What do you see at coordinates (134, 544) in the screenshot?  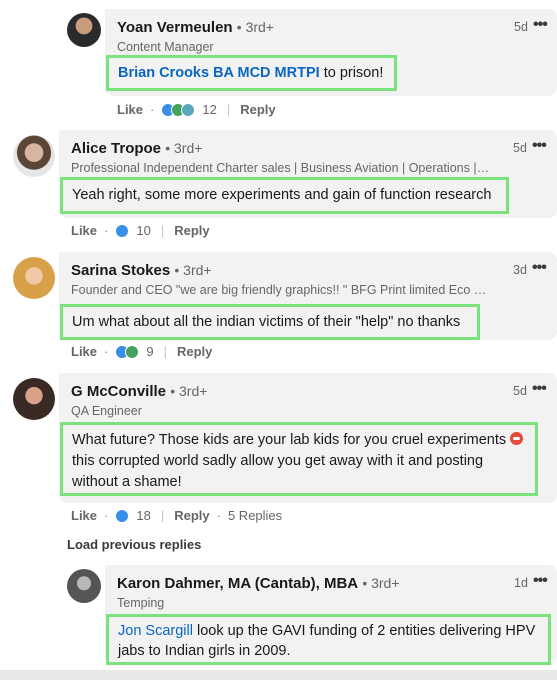 I see `load-previous-replies: Load previous replies` at bounding box center [134, 544].